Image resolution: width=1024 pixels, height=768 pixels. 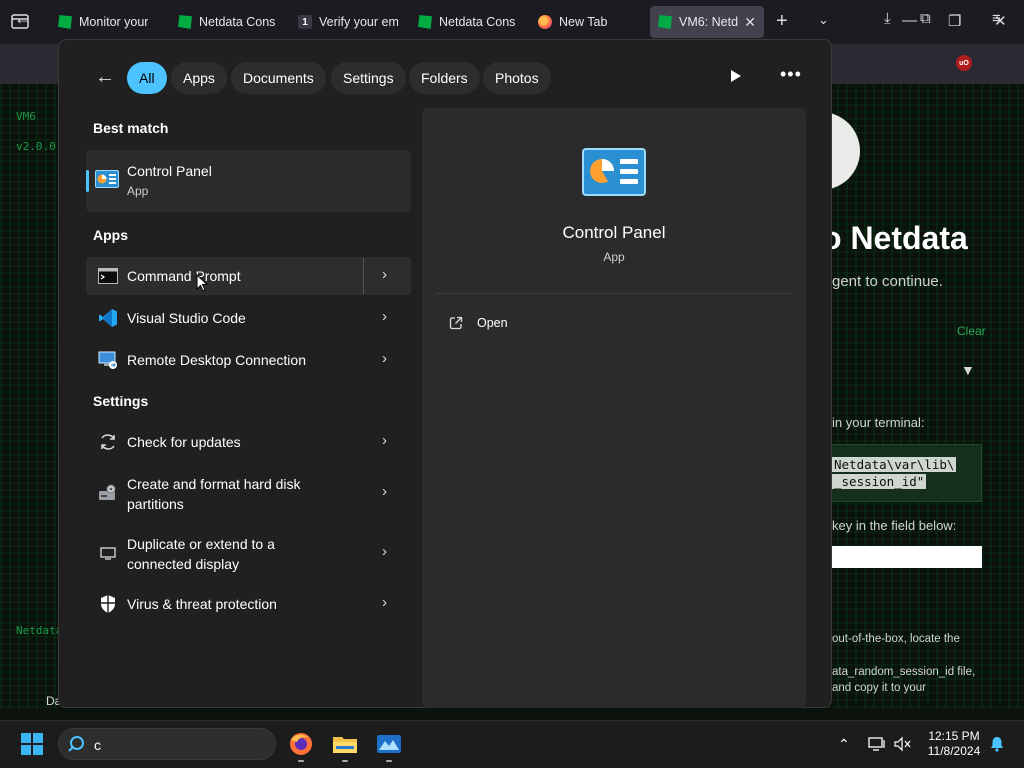 I want to click on app-label: Command Prompt, so click(x=184, y=276).